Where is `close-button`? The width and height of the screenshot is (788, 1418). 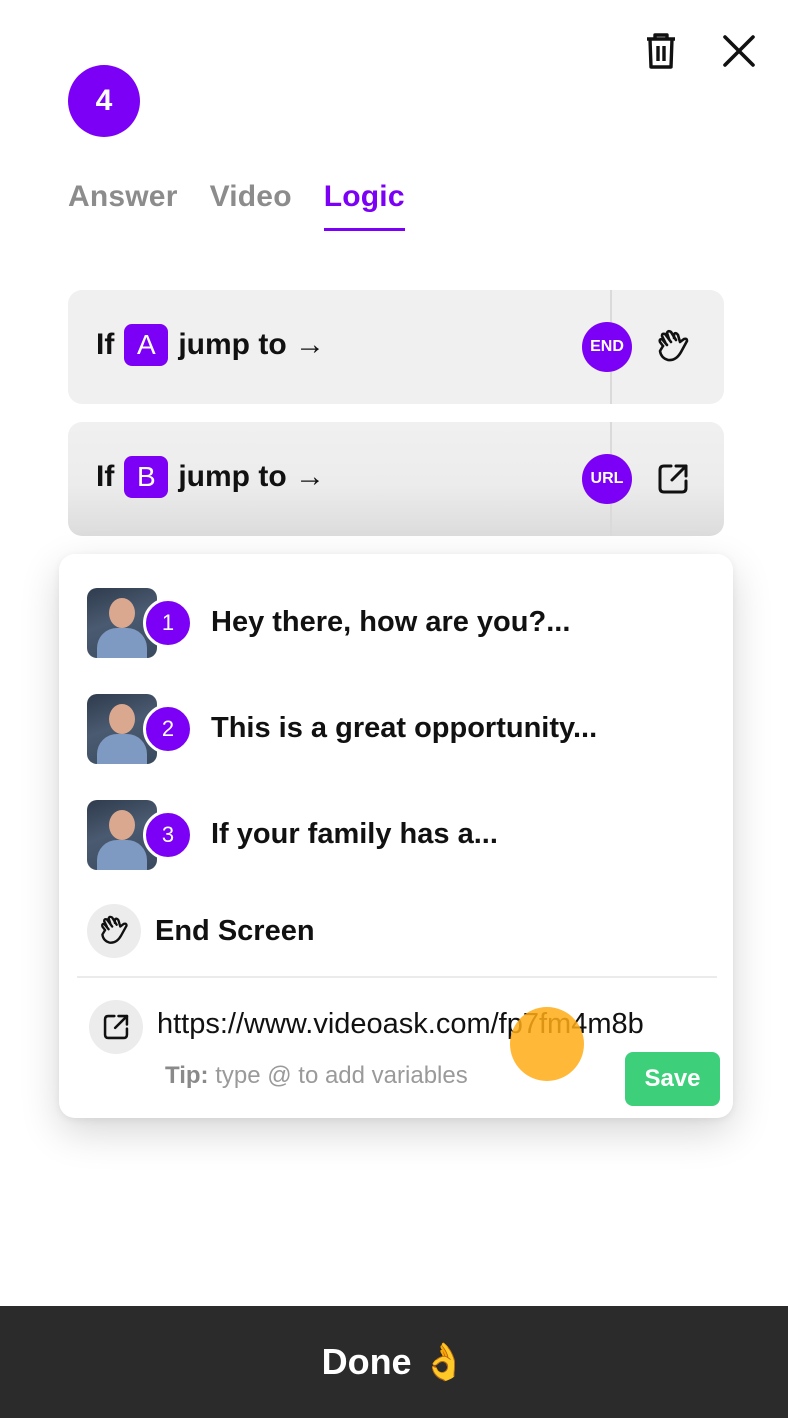 close-button is located at coordinates (739, 51).